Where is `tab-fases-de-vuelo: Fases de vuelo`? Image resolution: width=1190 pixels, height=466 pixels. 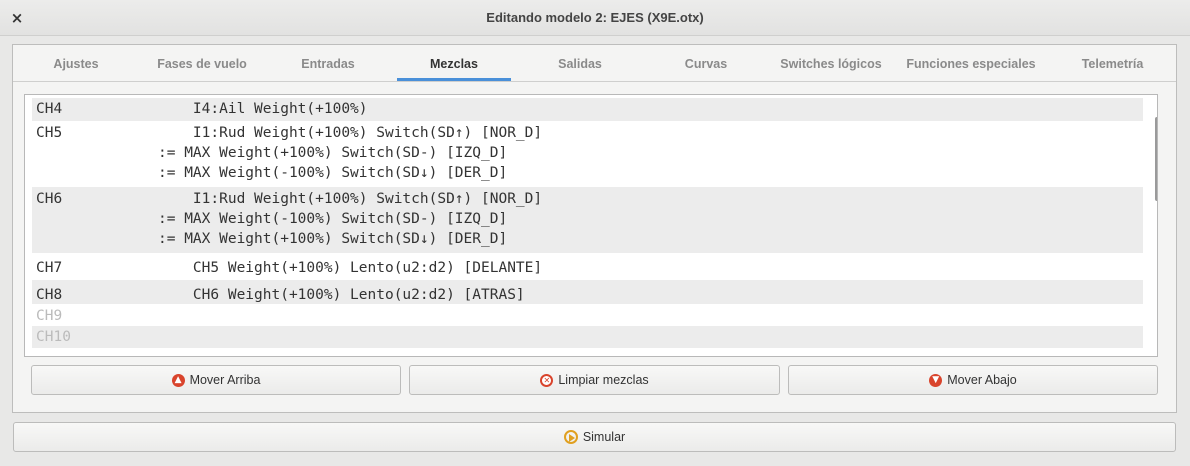
tab-fases-de-vuelo: Fases de vuelo is located at coordinates (202, 63).